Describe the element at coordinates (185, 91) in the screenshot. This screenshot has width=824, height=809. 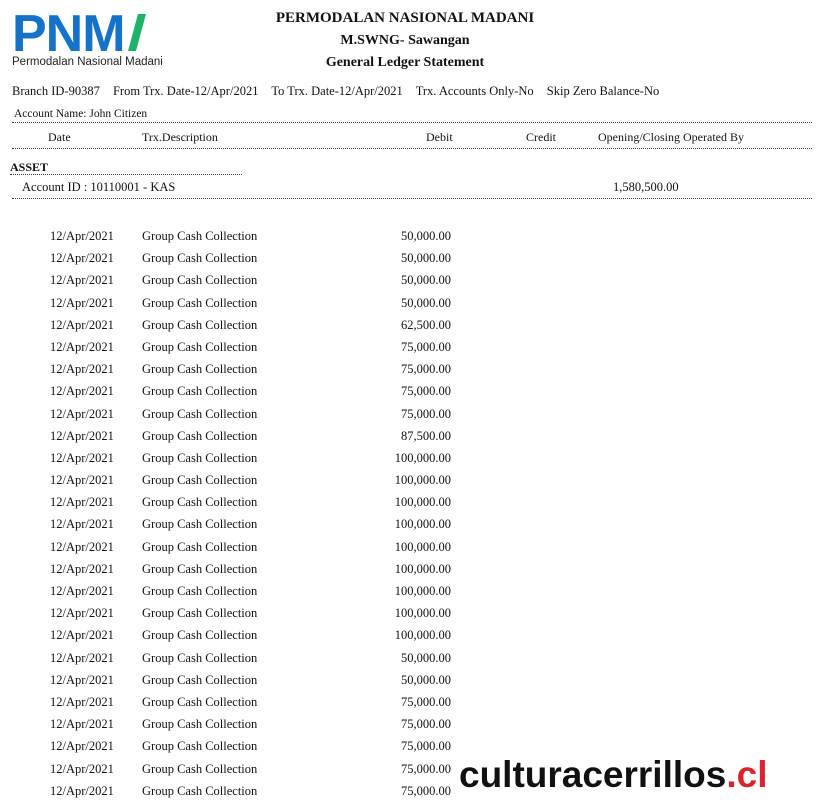
I see `from-date: From Trx. Date-12/Apr/2021` at that location.